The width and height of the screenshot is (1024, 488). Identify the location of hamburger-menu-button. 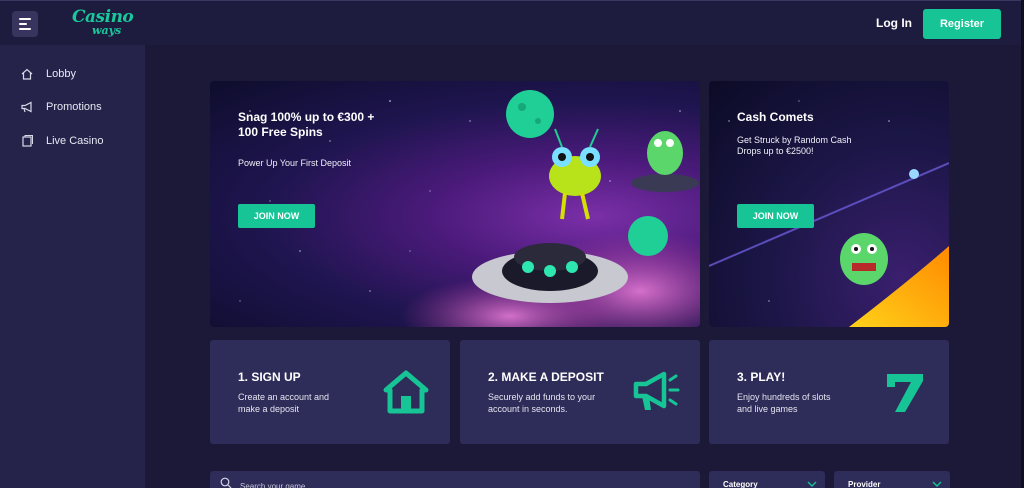
(25, 24).